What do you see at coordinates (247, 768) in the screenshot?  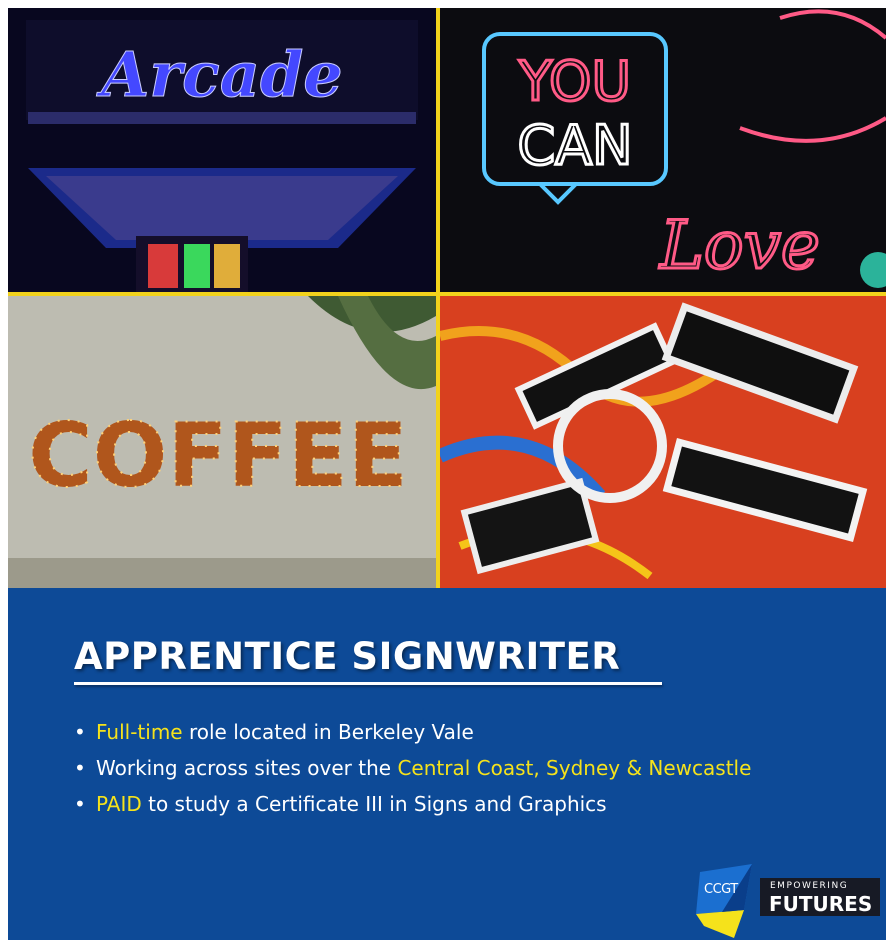 I see `bullet-prefix: Working across sites over the` at bounding box center [247, 768].